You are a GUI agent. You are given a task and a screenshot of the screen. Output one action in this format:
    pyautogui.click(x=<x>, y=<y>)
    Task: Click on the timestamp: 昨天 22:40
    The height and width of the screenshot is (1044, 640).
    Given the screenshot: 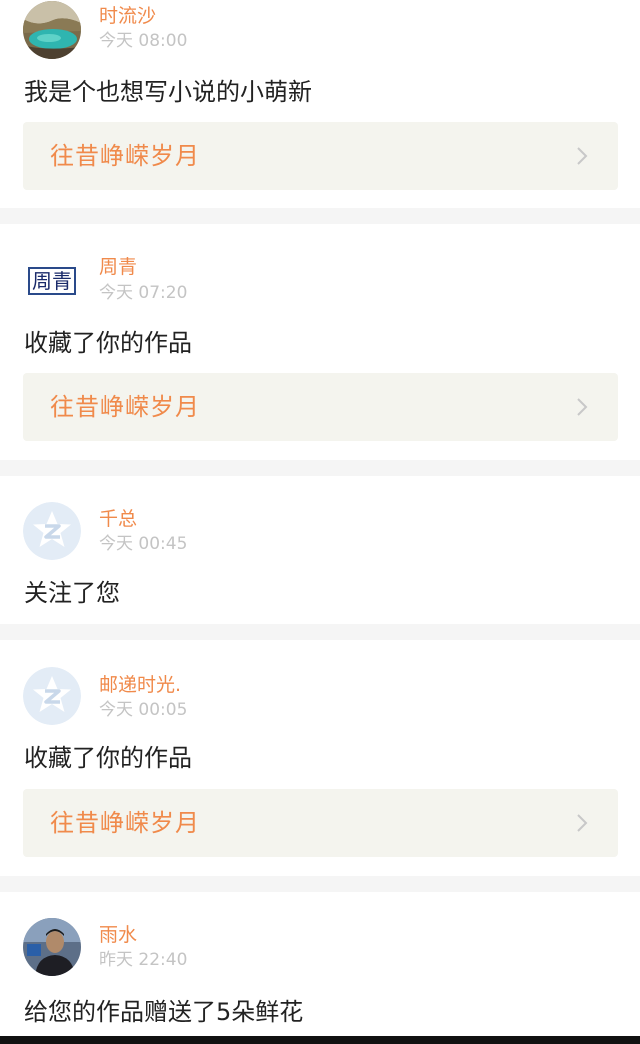 What is the action you would take?
    pyautogui.click(x=143, y=960)
    